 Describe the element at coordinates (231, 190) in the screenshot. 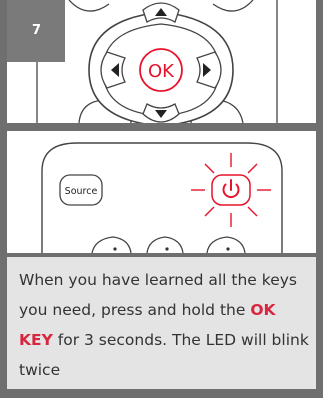

I see `power-led-icon` at that location.